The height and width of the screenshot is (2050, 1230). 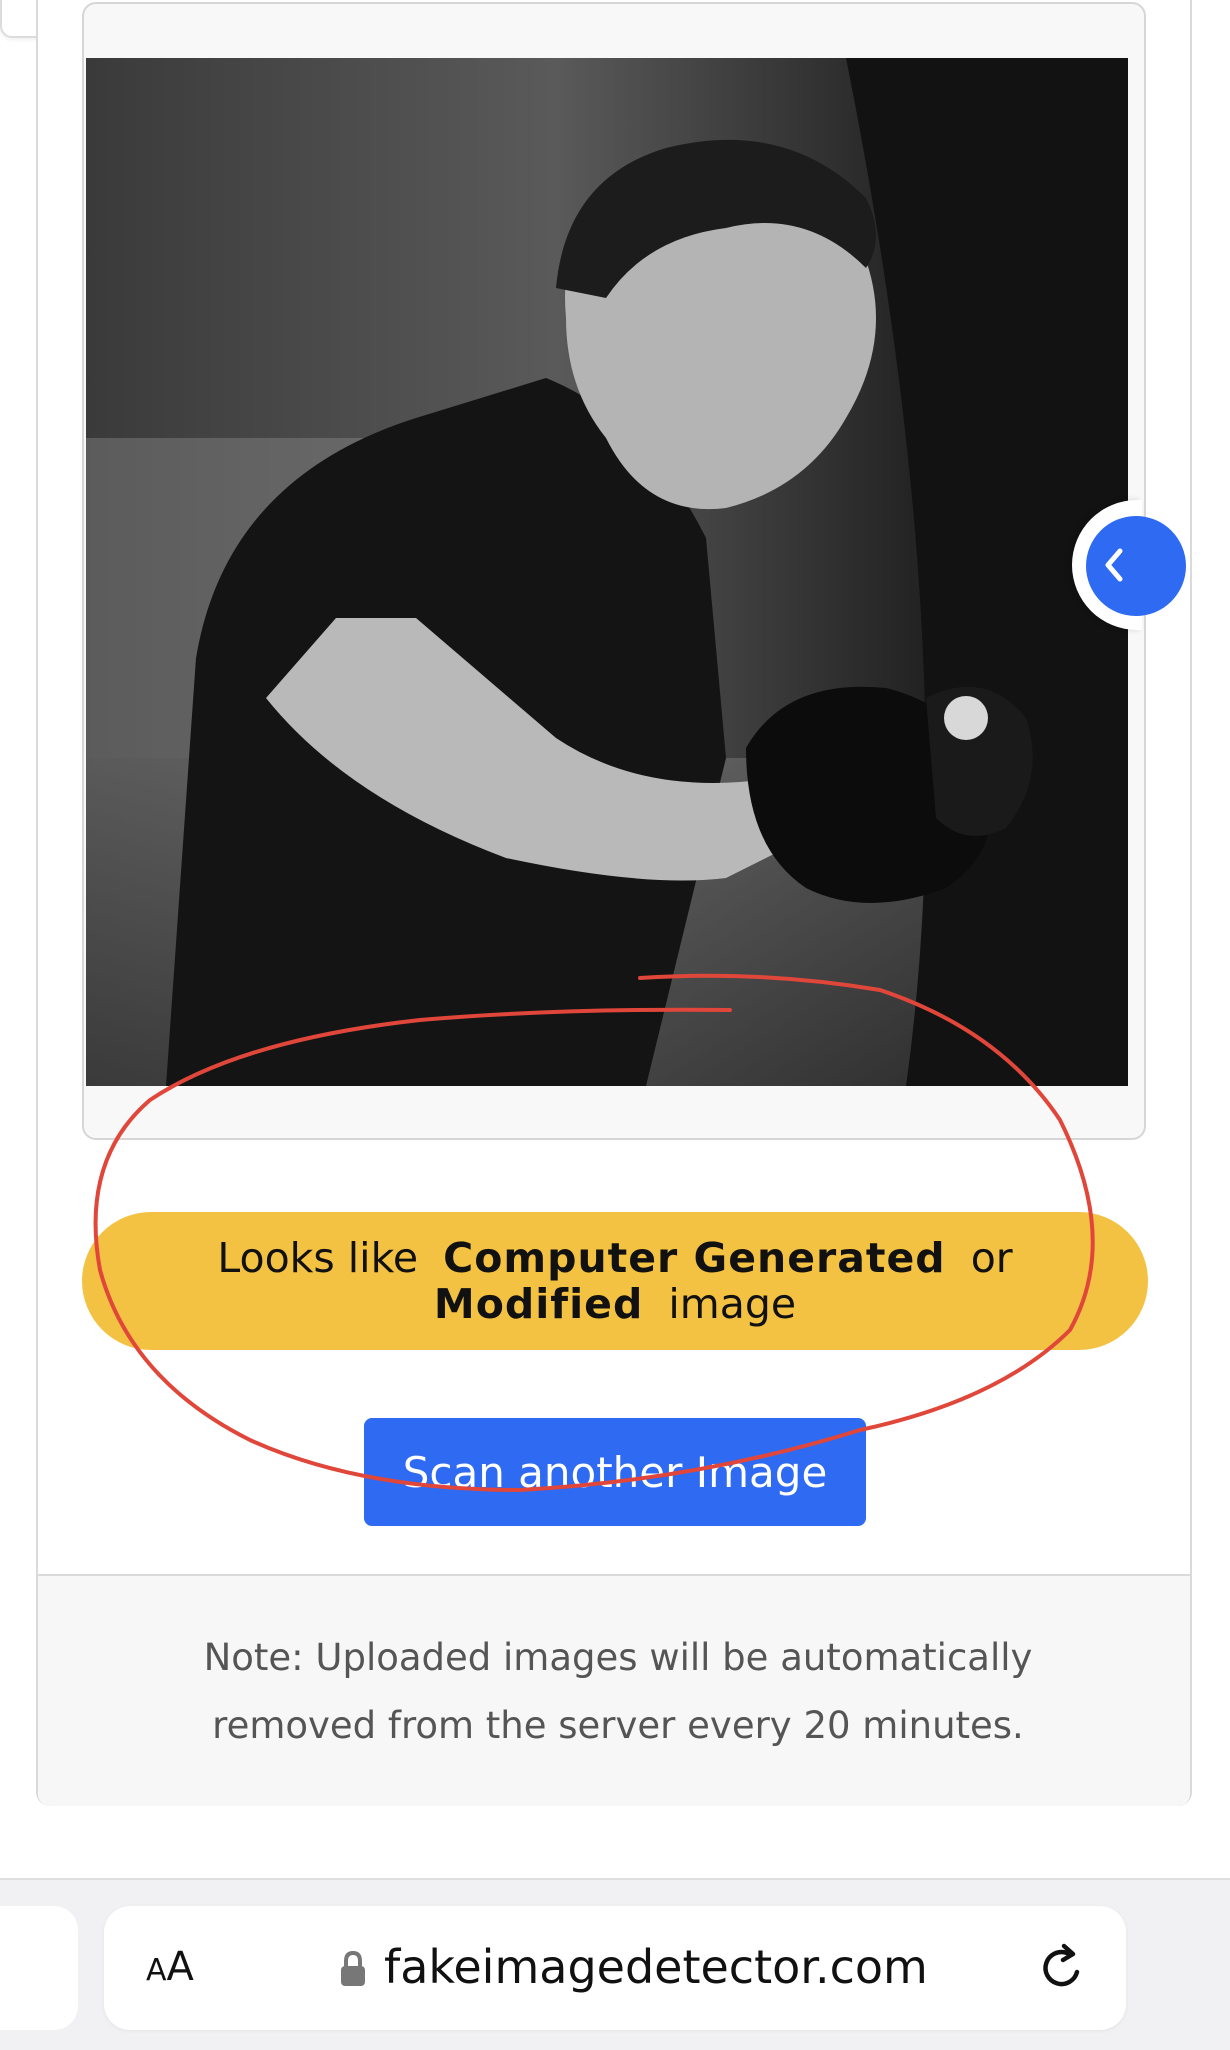 What do you see at coordinates (694, 1258) in the screenshot?
I see `result-emphasis-computer-generated: Computer Generated` at bounding box center [694, 1258].